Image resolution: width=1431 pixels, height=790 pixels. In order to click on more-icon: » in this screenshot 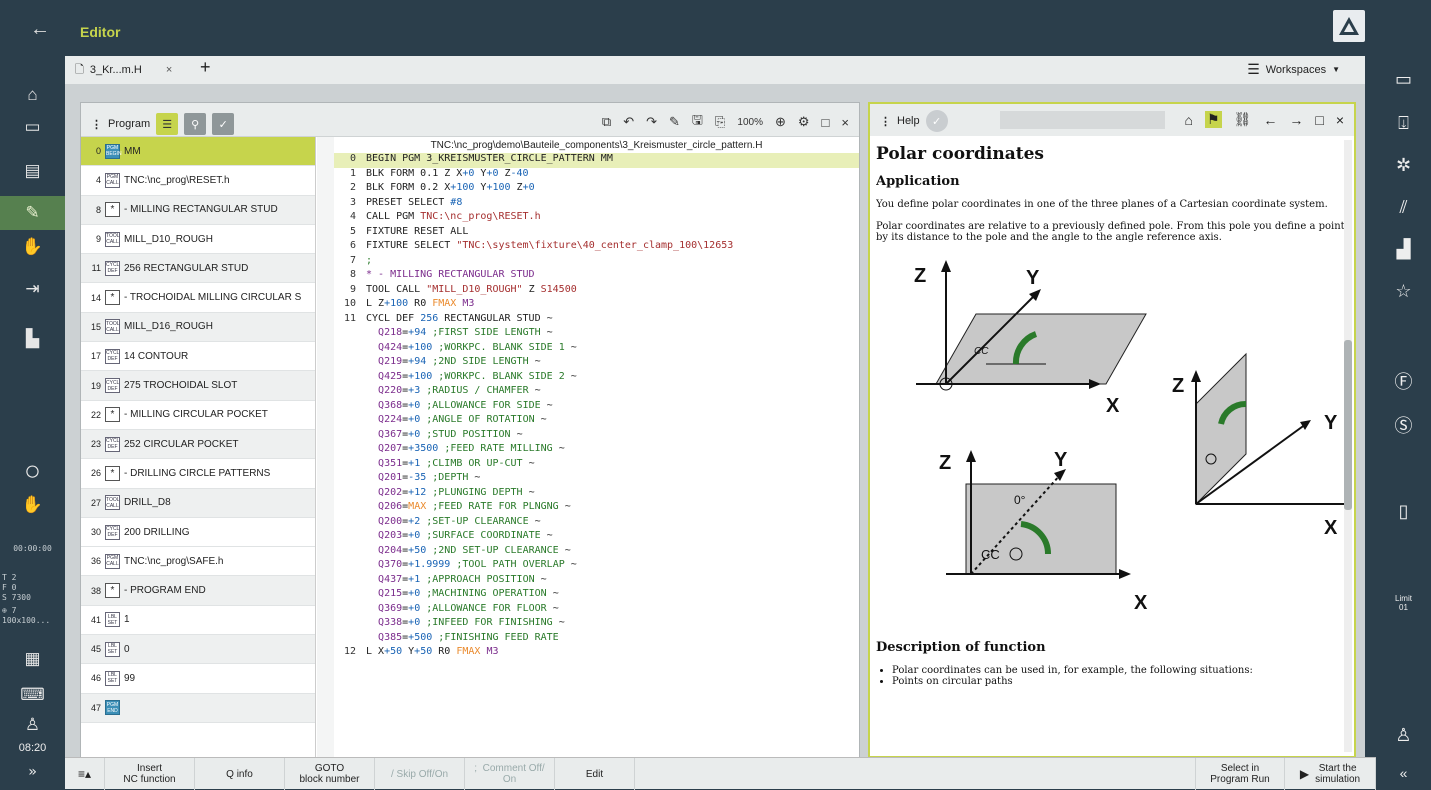, I will do `click(32, 772)`.